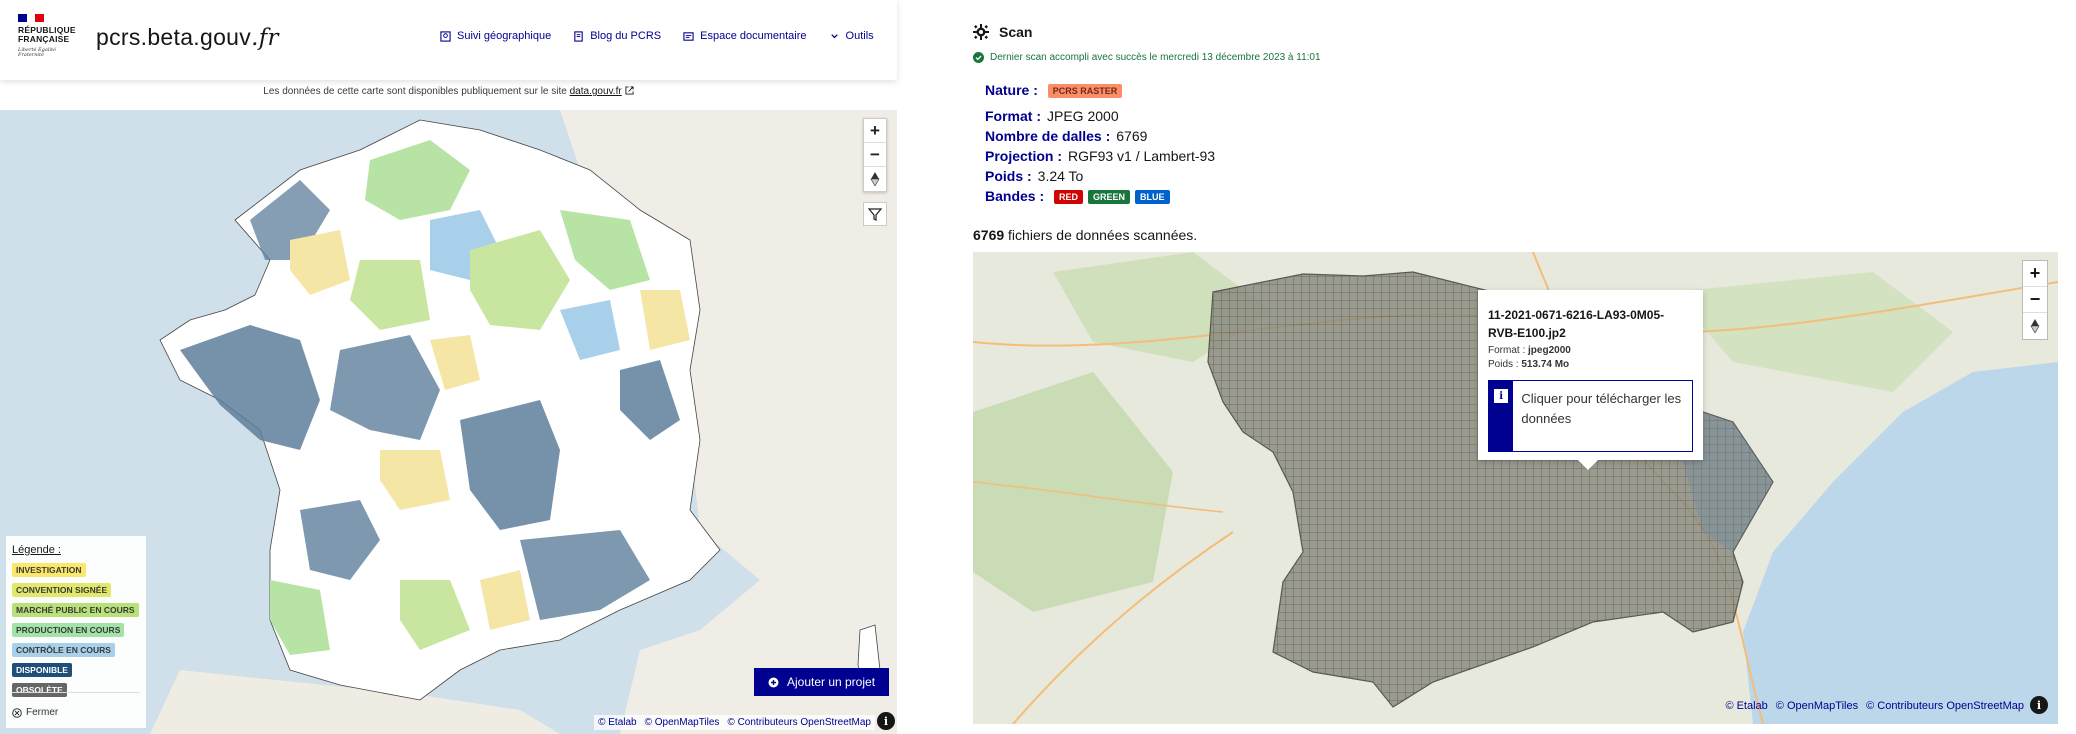  Describe the element at coordinates (1085, 91) in the screenshot. I see `nature-badge: PCRS RASTER` at that location.